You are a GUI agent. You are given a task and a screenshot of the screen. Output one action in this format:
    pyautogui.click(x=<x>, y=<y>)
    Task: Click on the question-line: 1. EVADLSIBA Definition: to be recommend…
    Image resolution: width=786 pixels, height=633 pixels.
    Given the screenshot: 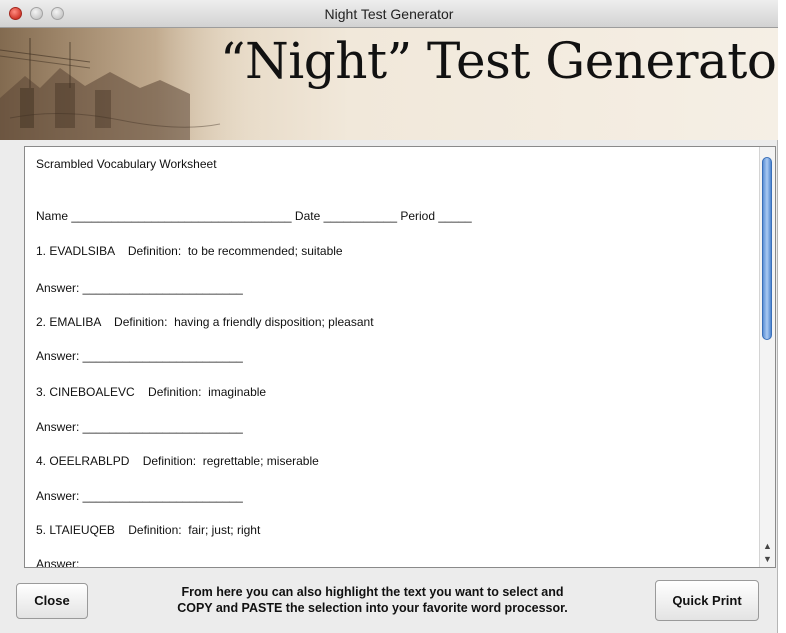 What is the action you would take?
    pyautogui.click(x=189, y=251)
    